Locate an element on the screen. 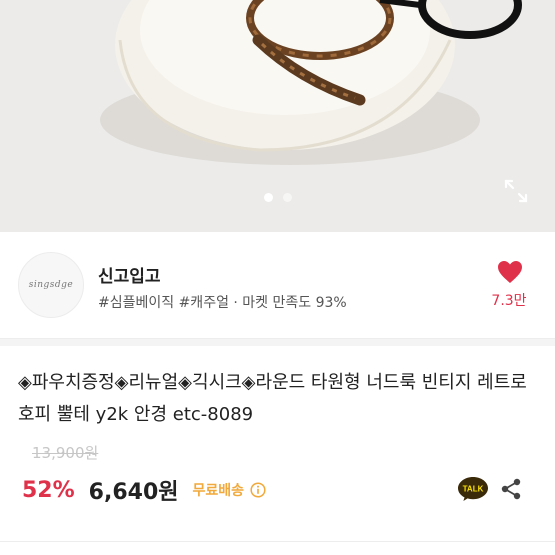 This screenshot has height=555, width=555. original-price: 13,900원 is located at coordinates (65, 453).